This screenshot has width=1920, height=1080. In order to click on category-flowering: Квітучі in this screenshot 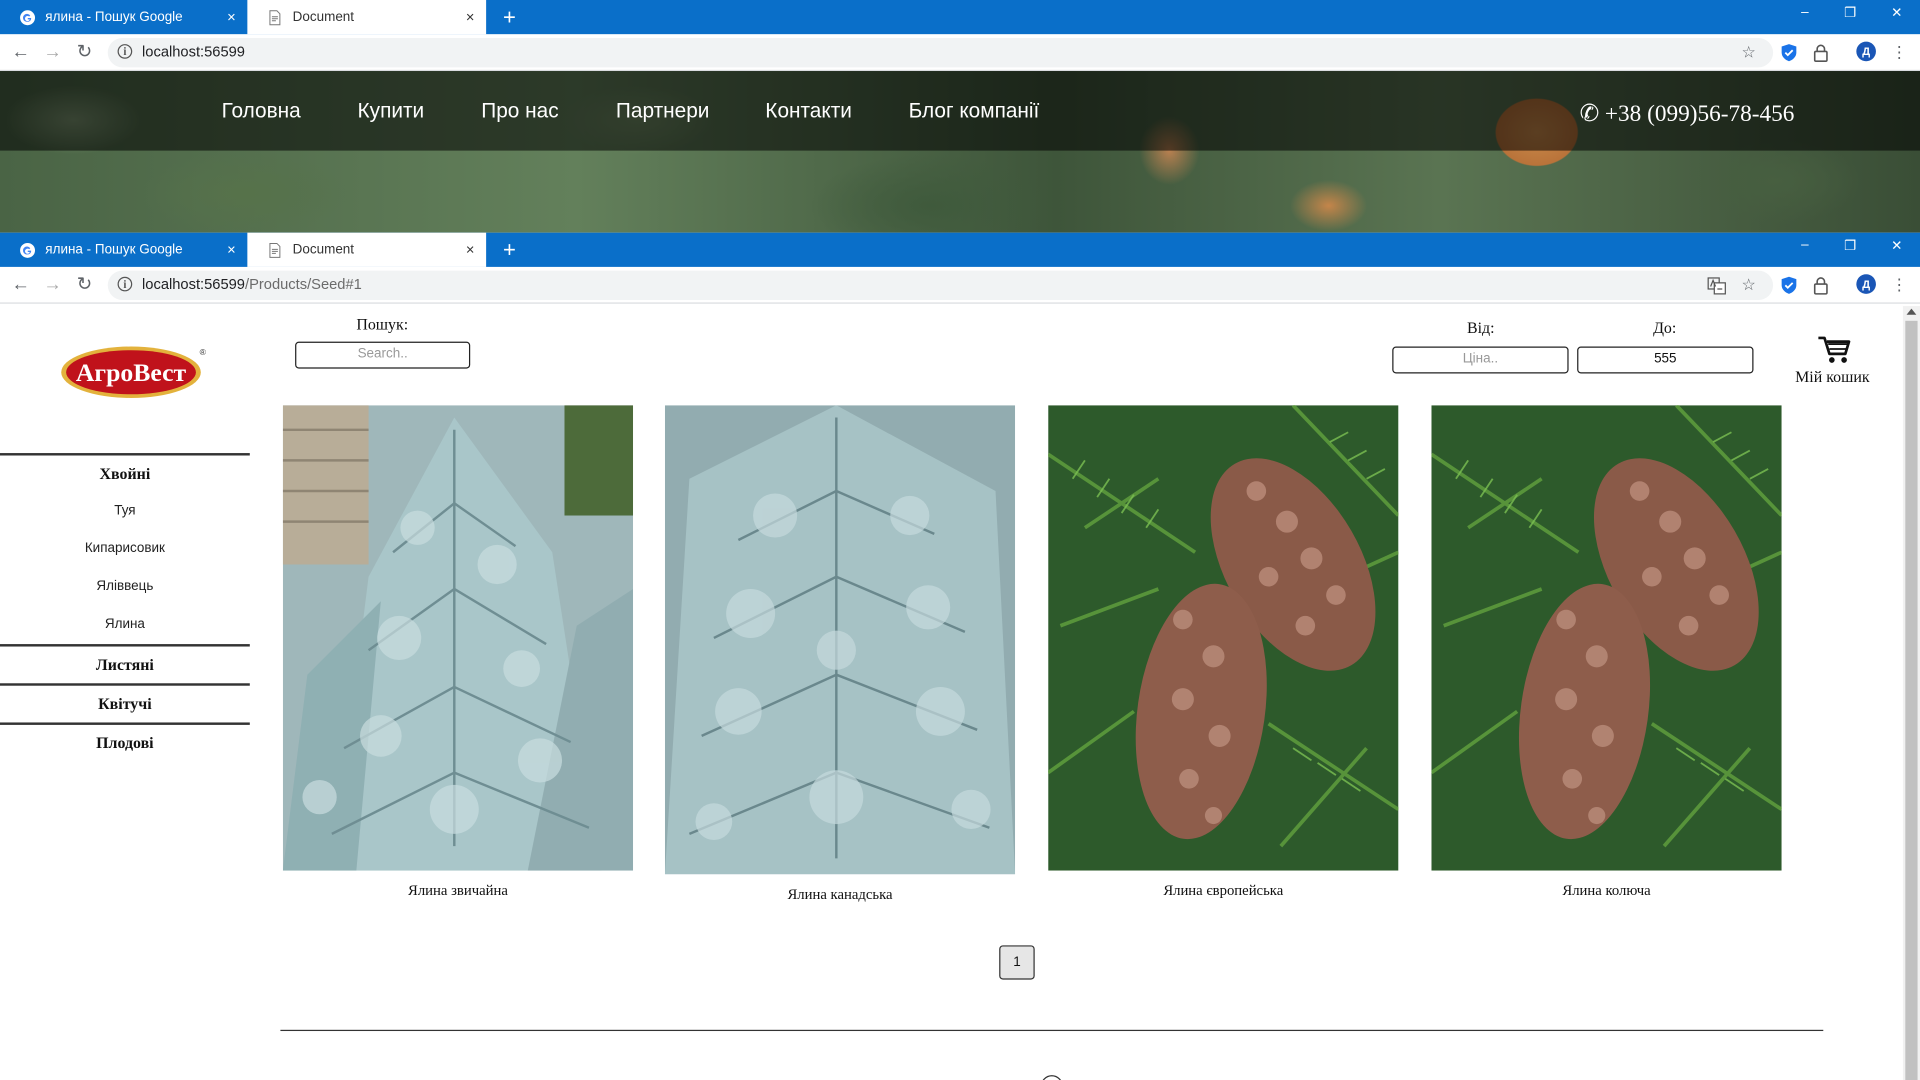, I will do `click(125, 704)`.